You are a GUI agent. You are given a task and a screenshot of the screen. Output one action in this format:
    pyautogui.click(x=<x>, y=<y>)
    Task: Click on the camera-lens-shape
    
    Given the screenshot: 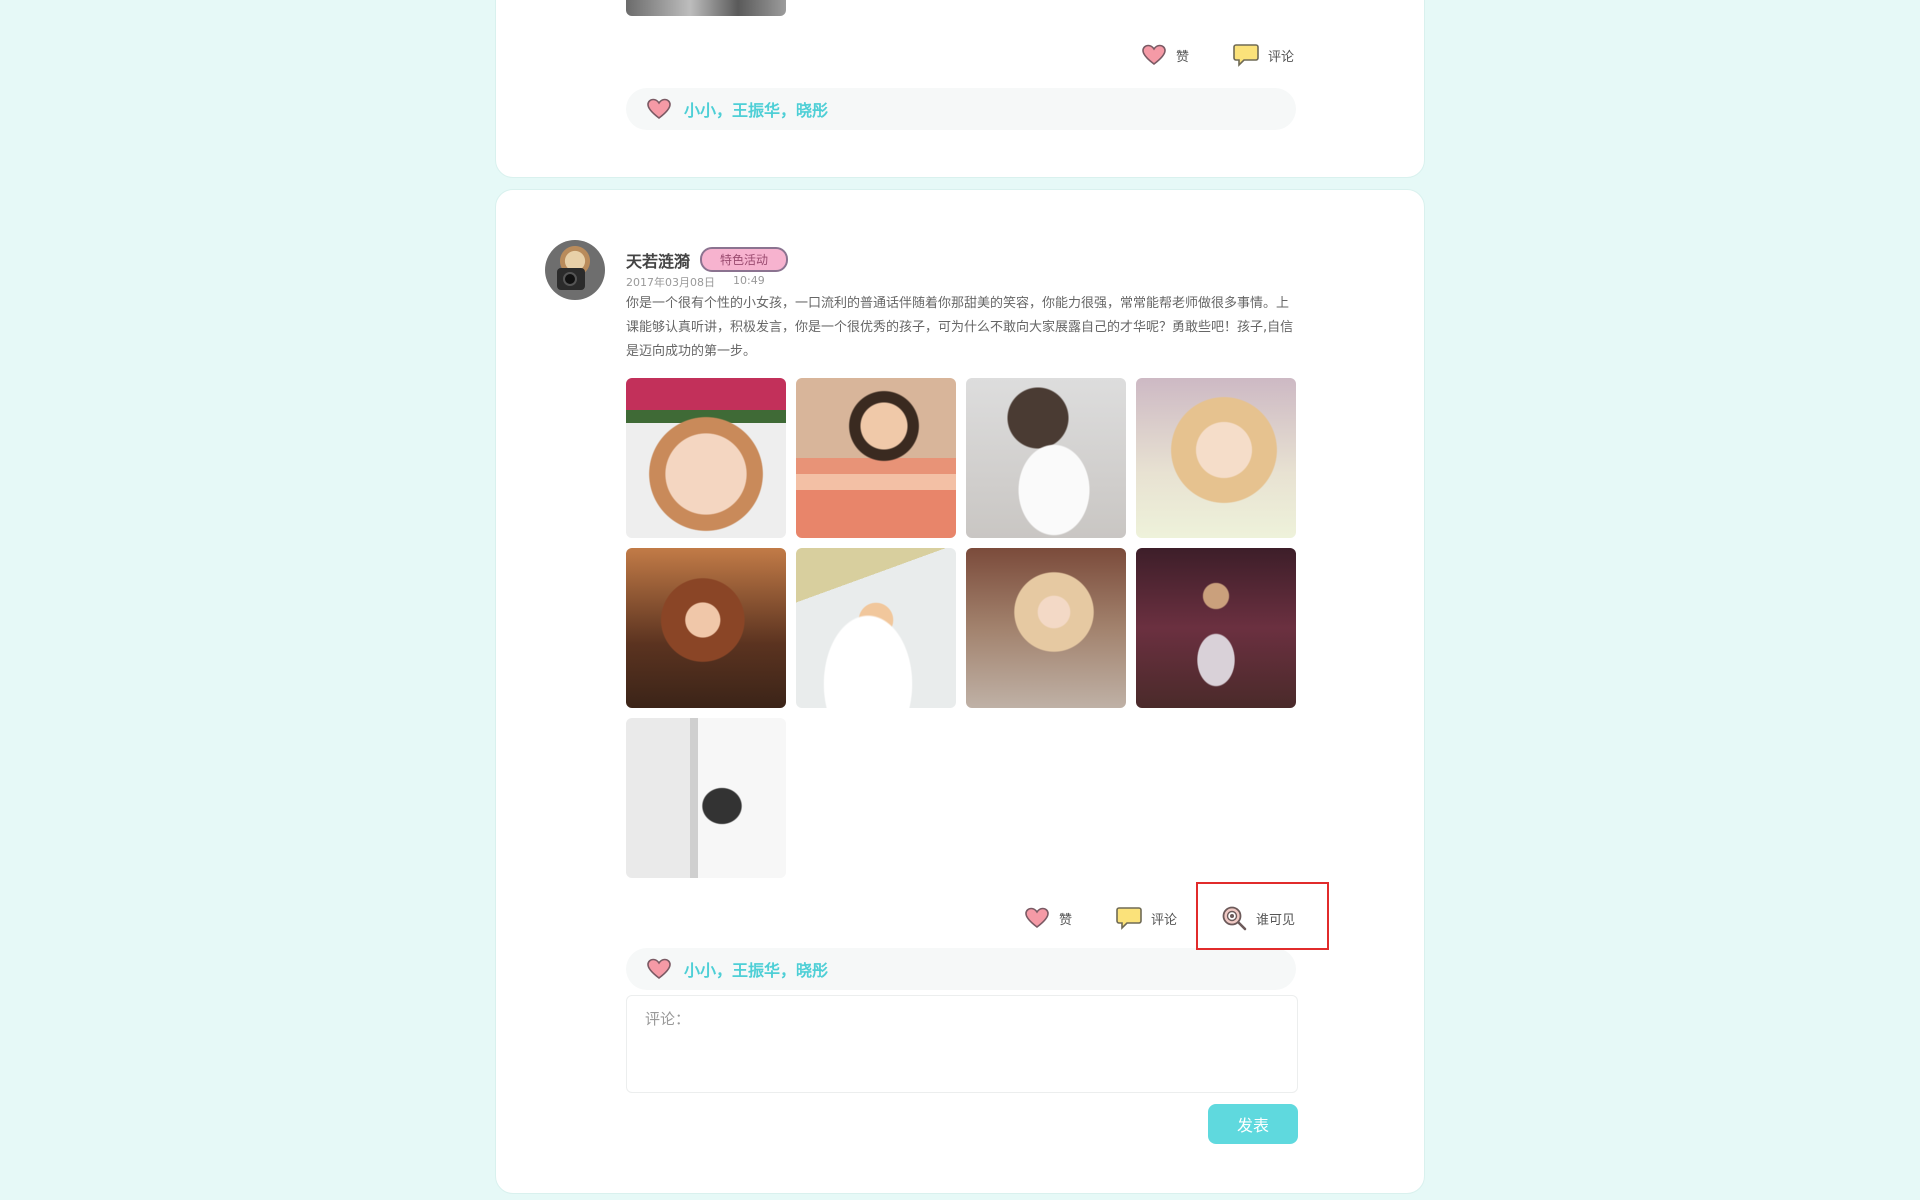 What is the action you would take?
    pyautogui.click(x=570, y=279)
    